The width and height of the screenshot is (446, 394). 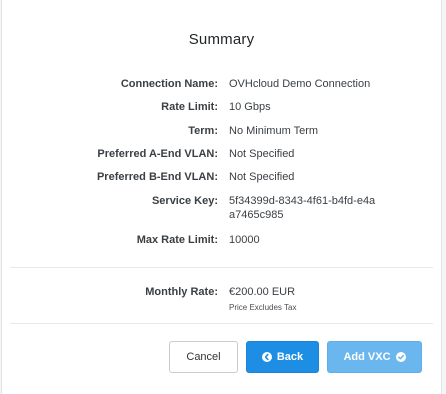 I want to click on add-vxc-button-label: Add VXC, so click(x=367, y=357).